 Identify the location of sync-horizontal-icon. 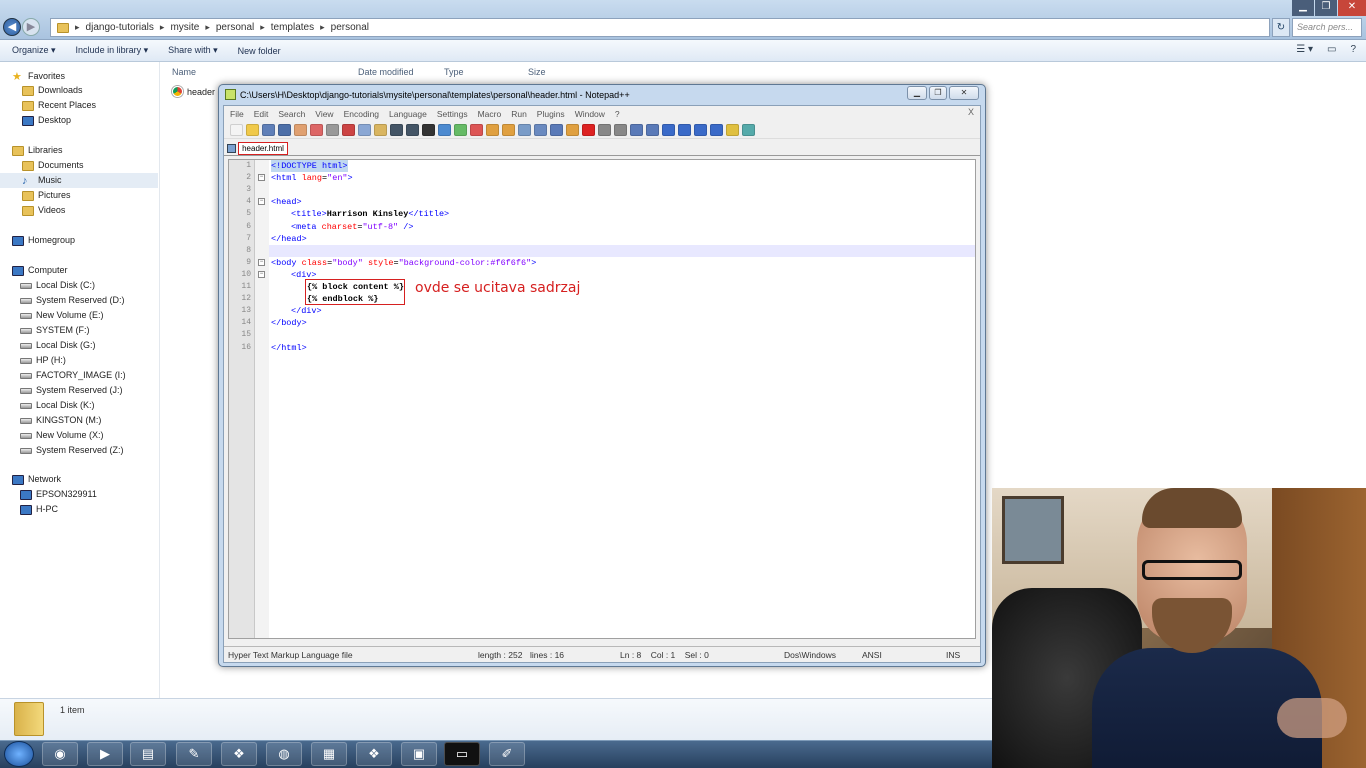
(508, 129).